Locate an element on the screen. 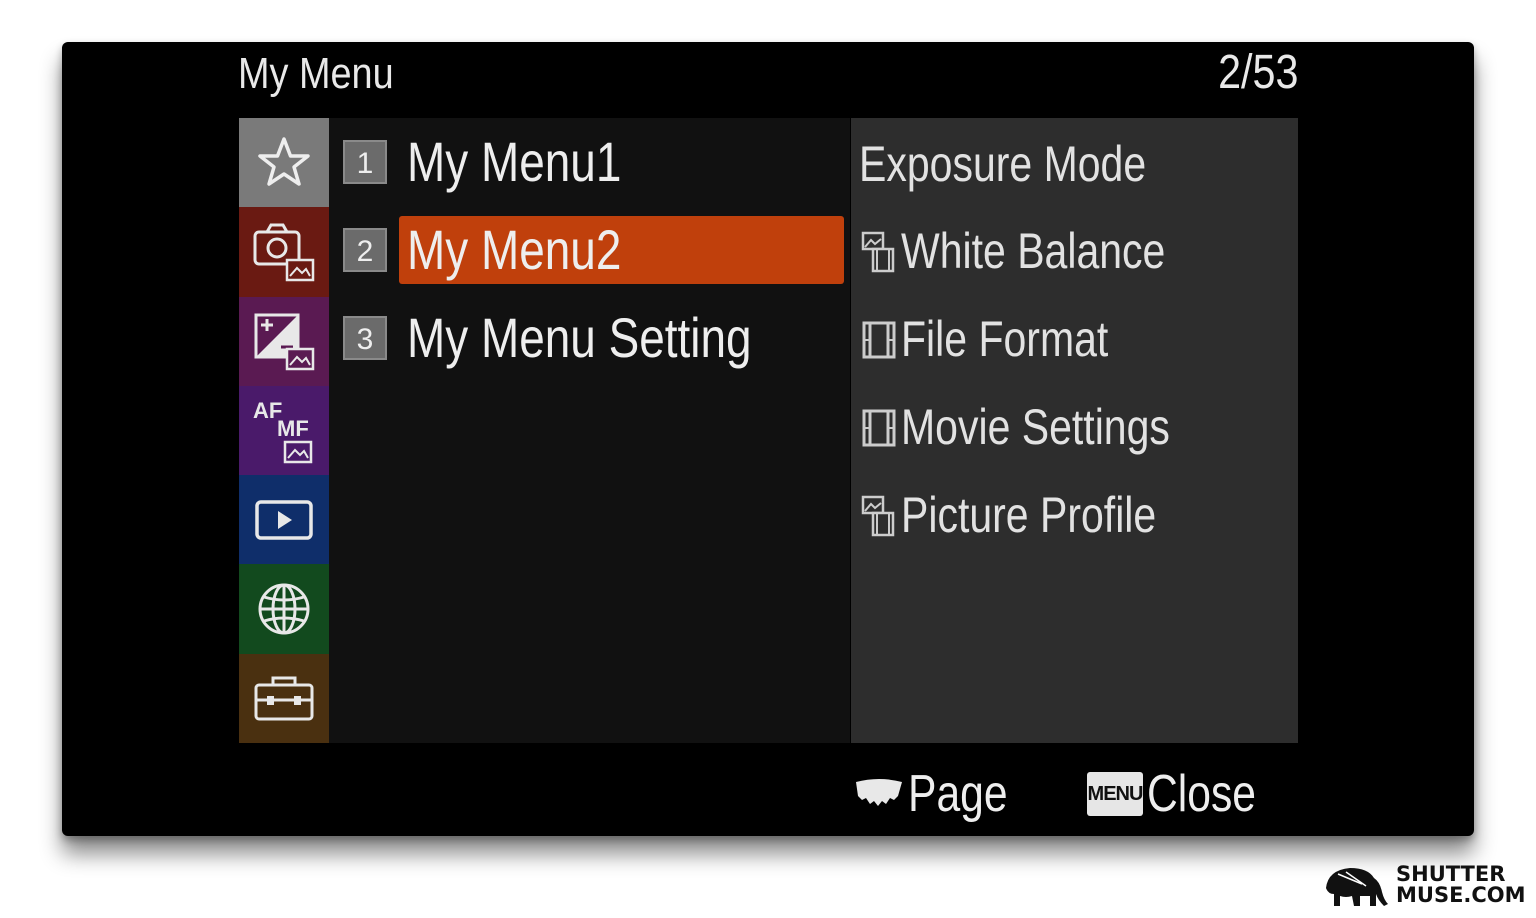  af-mf-icon: AF MF is located at coordinates (283, 430).